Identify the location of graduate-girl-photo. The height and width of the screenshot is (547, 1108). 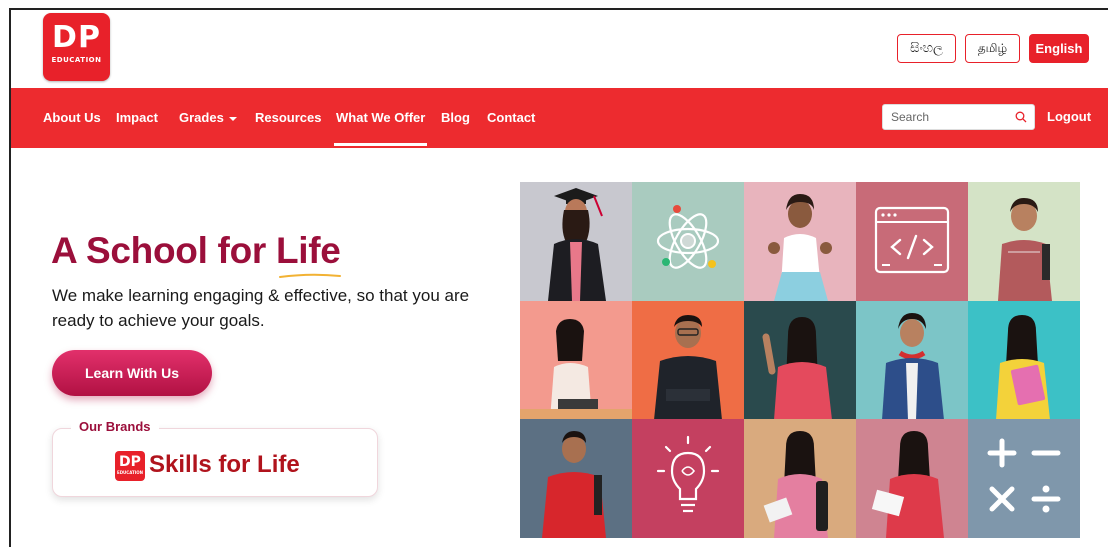
(576, 241).